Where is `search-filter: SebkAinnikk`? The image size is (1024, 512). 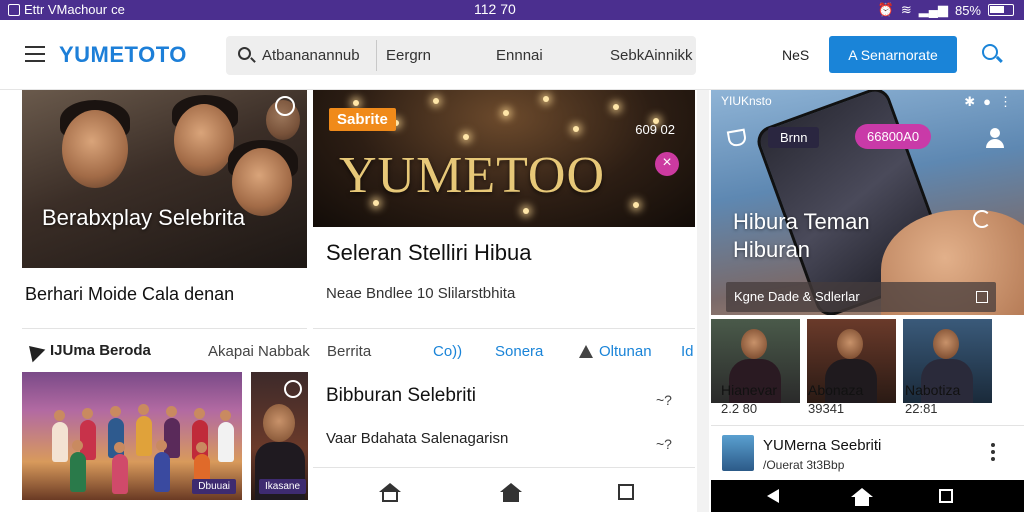 search-filter: SebkAinnikk is located at coordinates (651, 55).